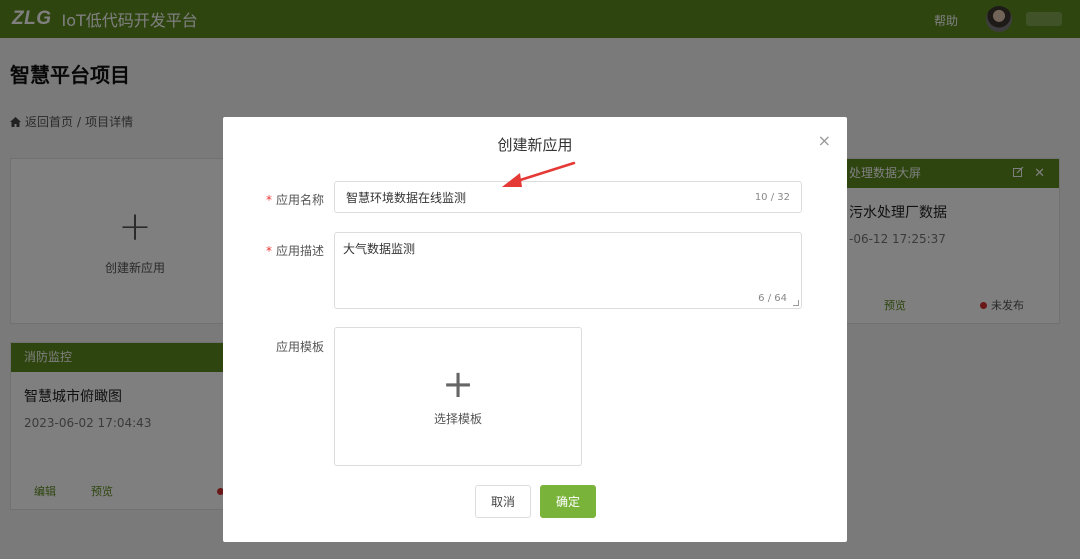  I want to click on cancel-button: 取消, so click(503, 501).